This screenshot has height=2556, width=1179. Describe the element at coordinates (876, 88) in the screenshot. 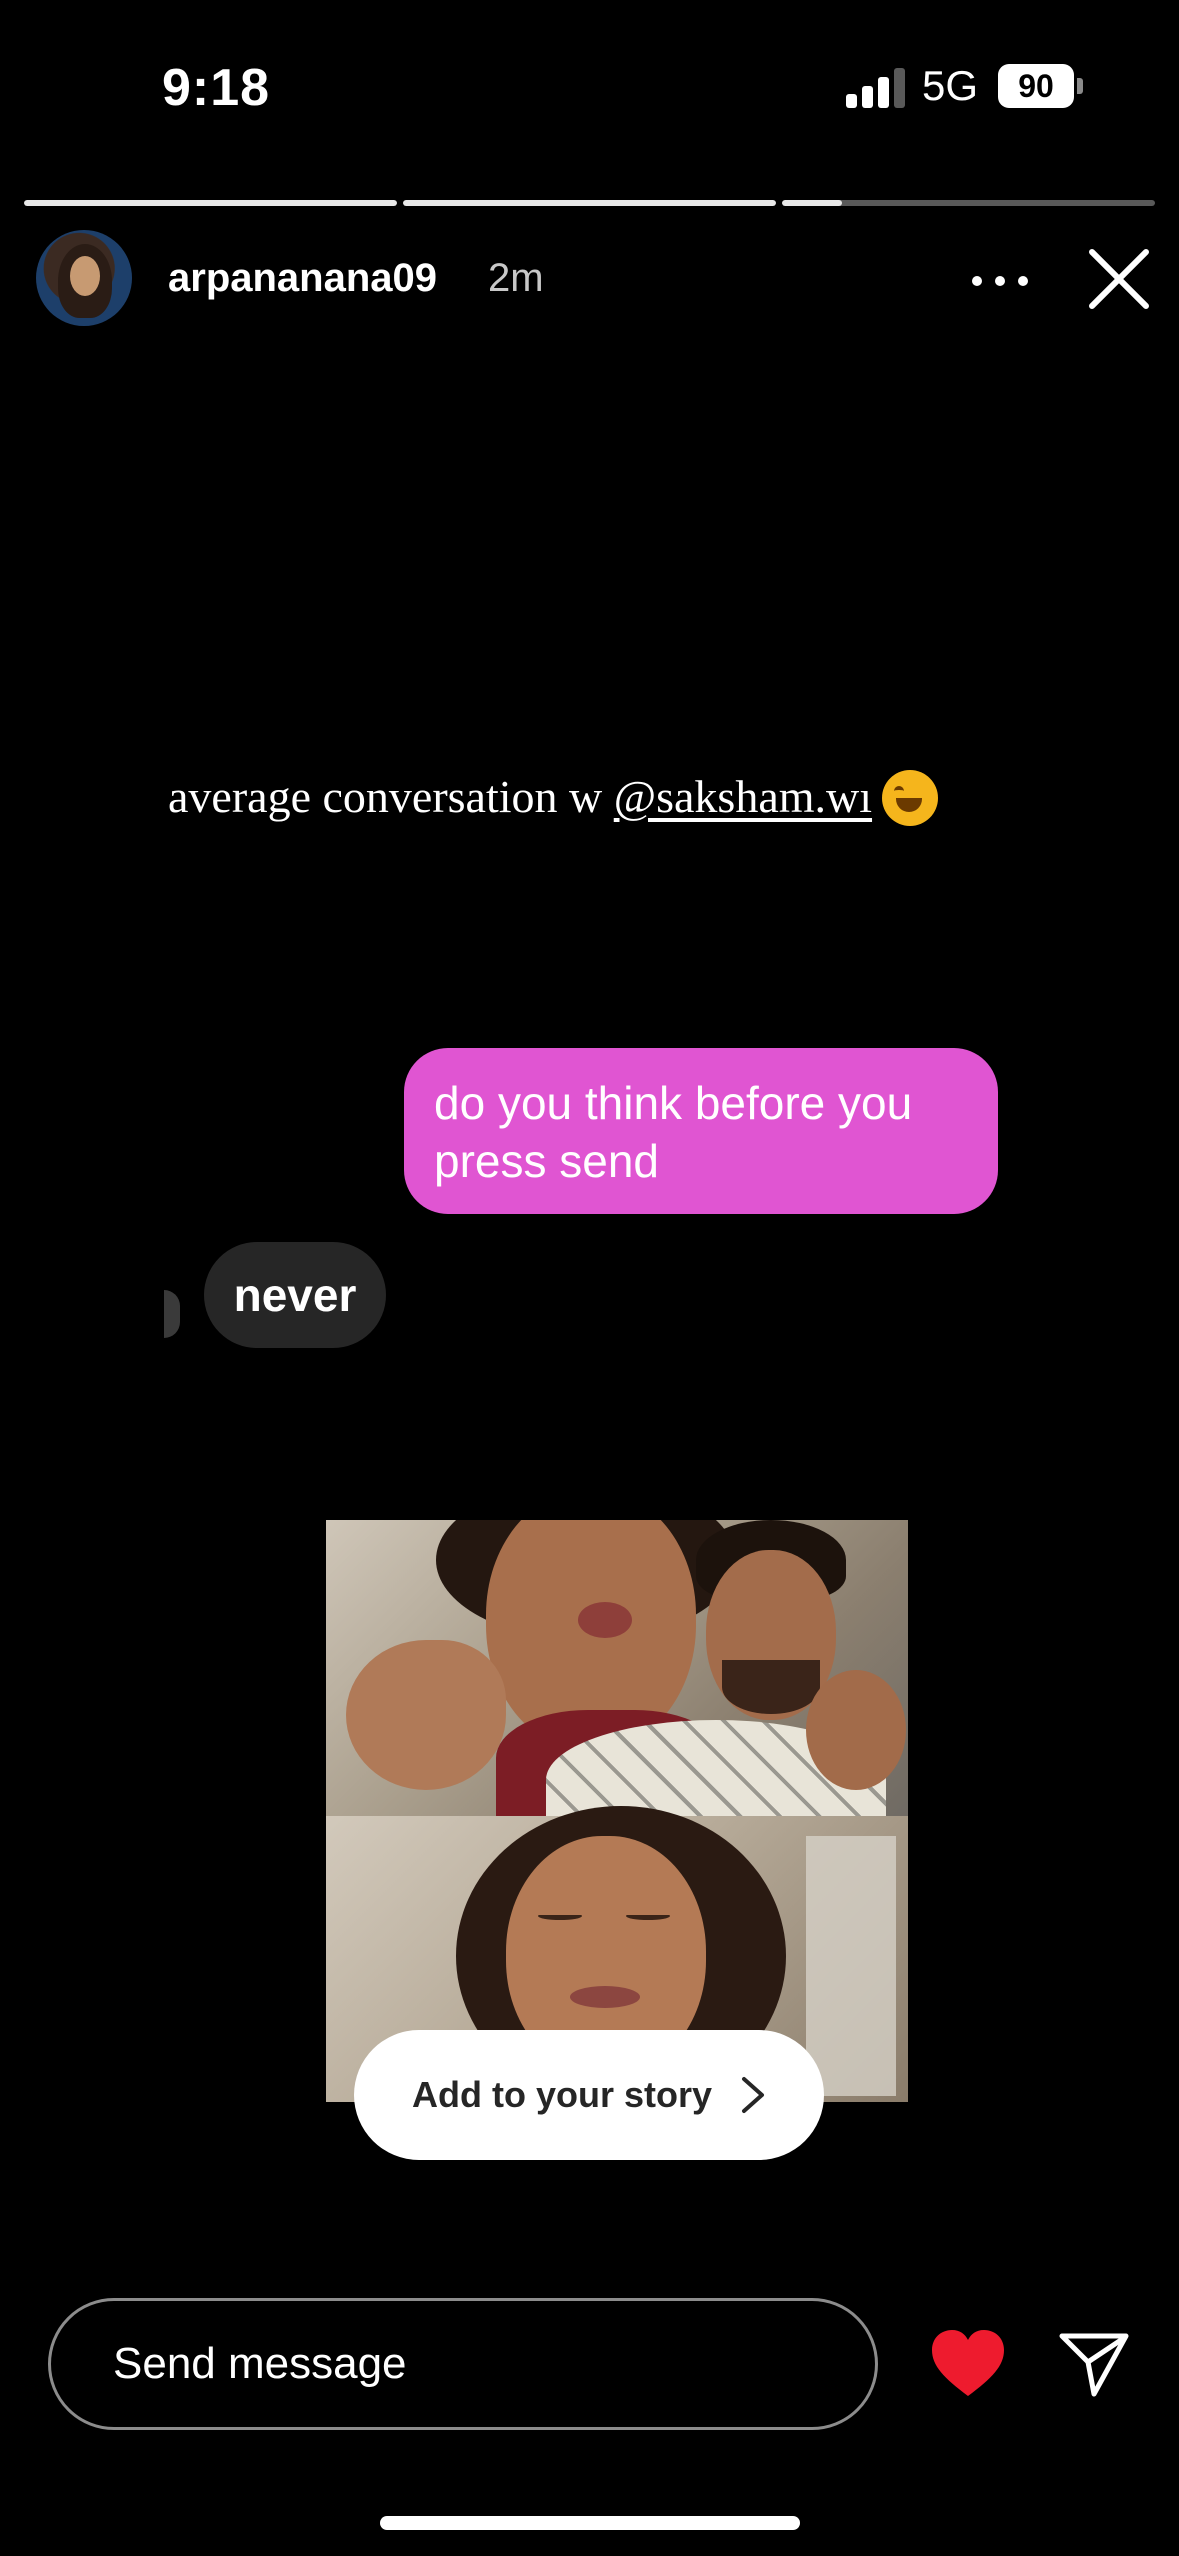

I see `signal-icon` at that location.